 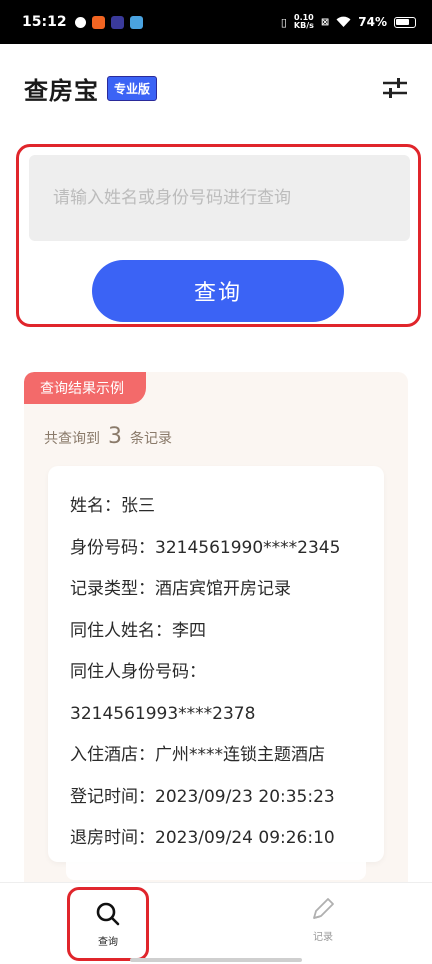 What do you see at coordinates (108, 942) in the screenshot?
I see `tab-search-label: 查询` at bounding box center [108, 942].